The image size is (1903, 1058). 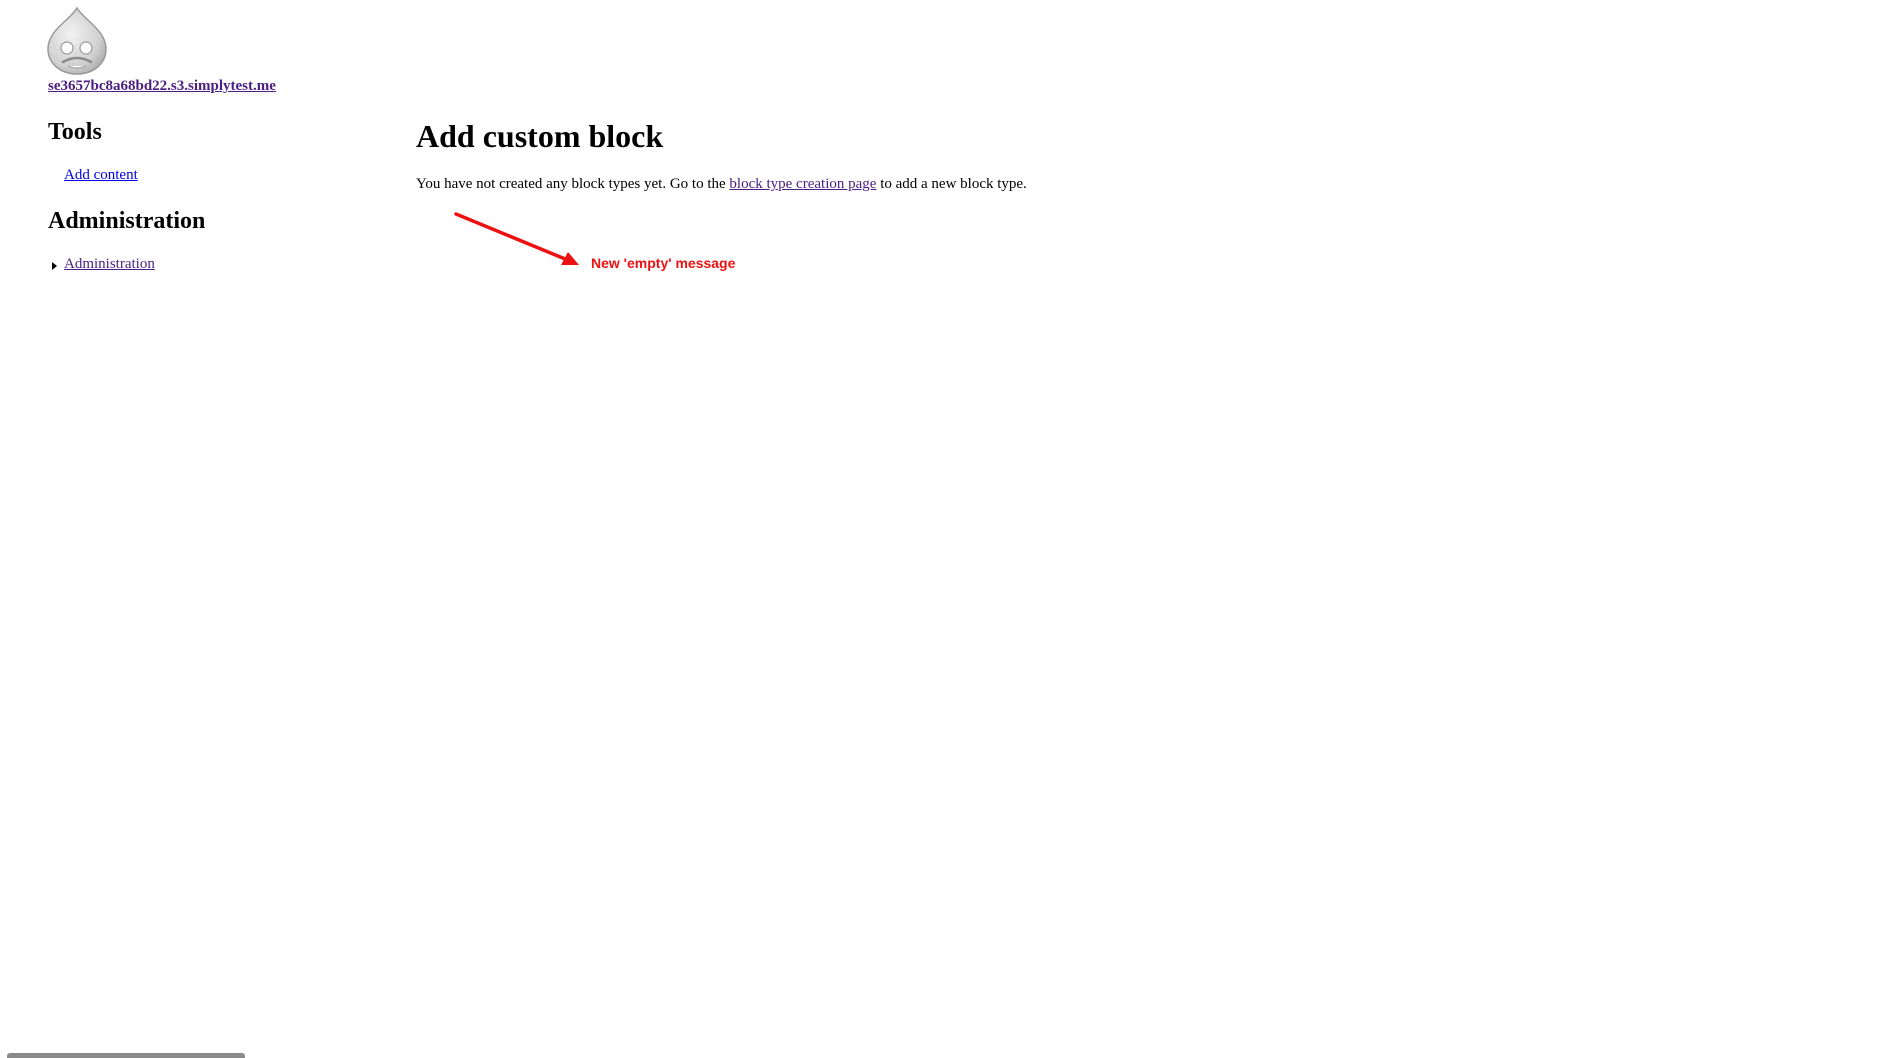 What do you see at coordinates (77, 41) in the screenshot?
I see `drupal-drop-icon` at bounding box center [77, 41].